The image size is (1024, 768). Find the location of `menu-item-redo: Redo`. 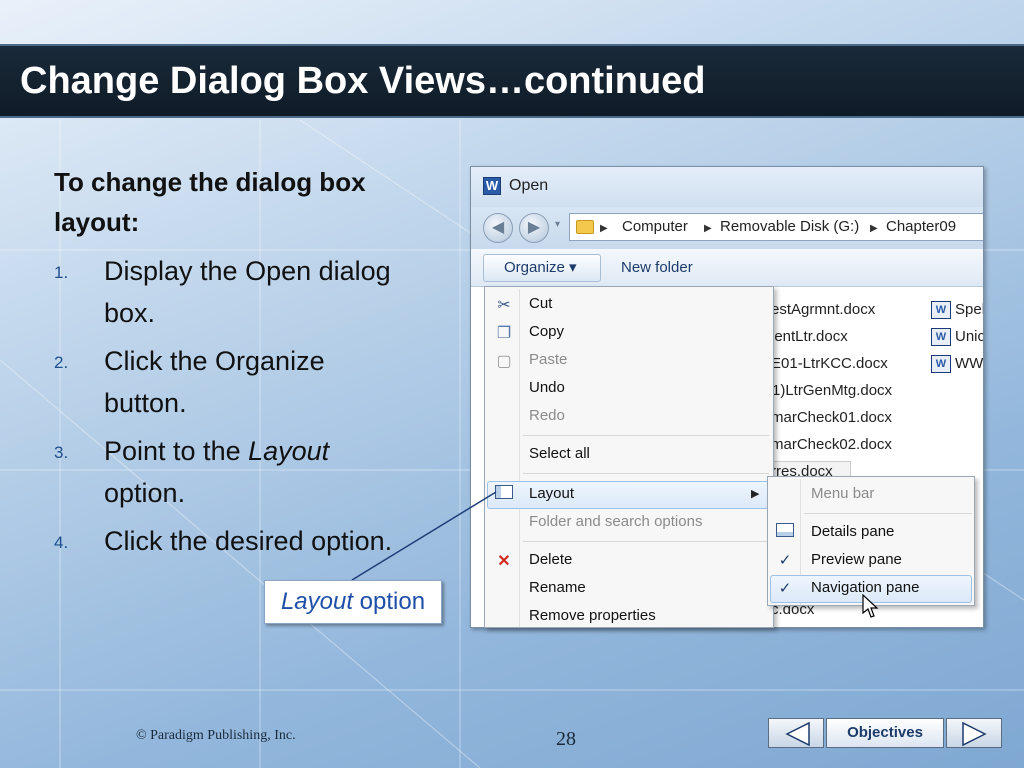

menu-item-redo: Redo is located at coordinates (547, 415).